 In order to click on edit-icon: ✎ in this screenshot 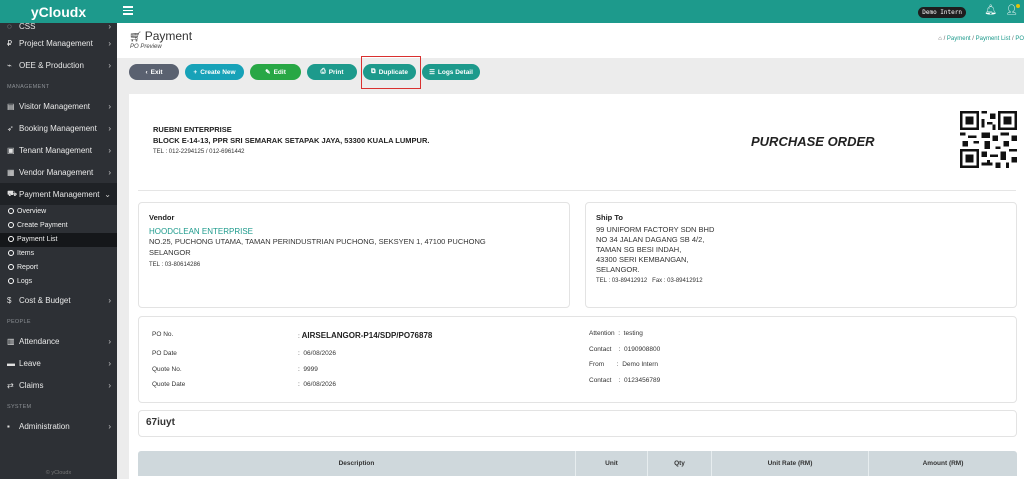, I will do `click(268, 72)`.